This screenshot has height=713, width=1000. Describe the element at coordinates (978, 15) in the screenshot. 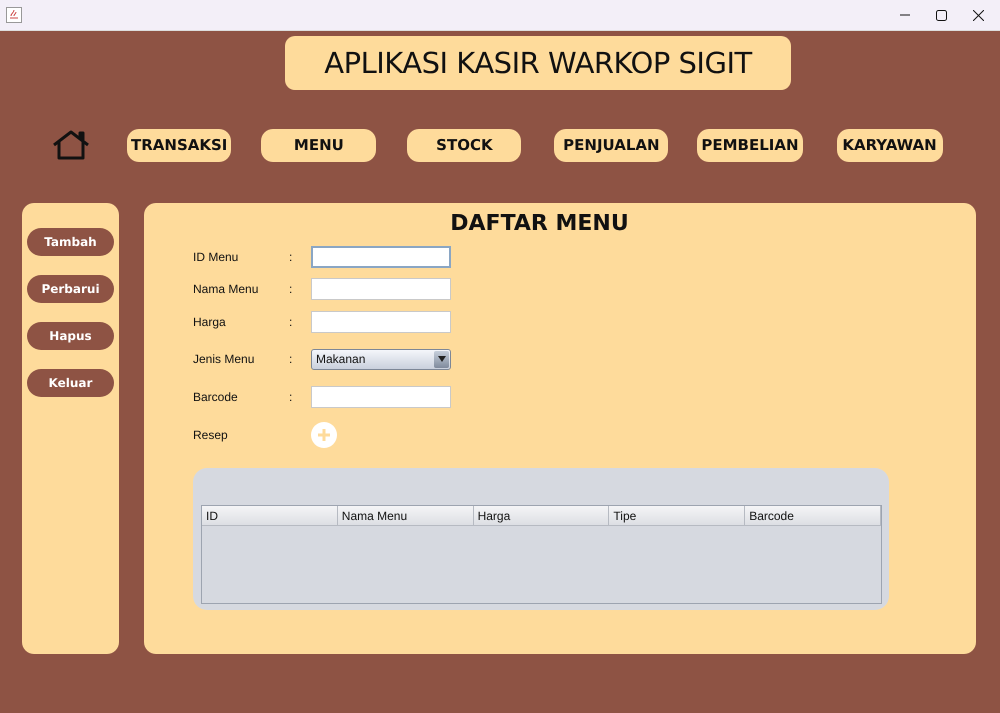

I see `close-icon` at that location.